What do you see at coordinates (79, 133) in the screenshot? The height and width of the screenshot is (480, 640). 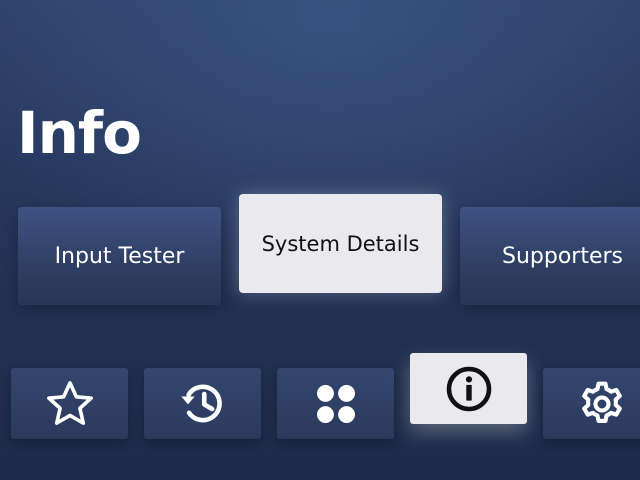 I see `page-title: Info` at bounding box center [79, 133].